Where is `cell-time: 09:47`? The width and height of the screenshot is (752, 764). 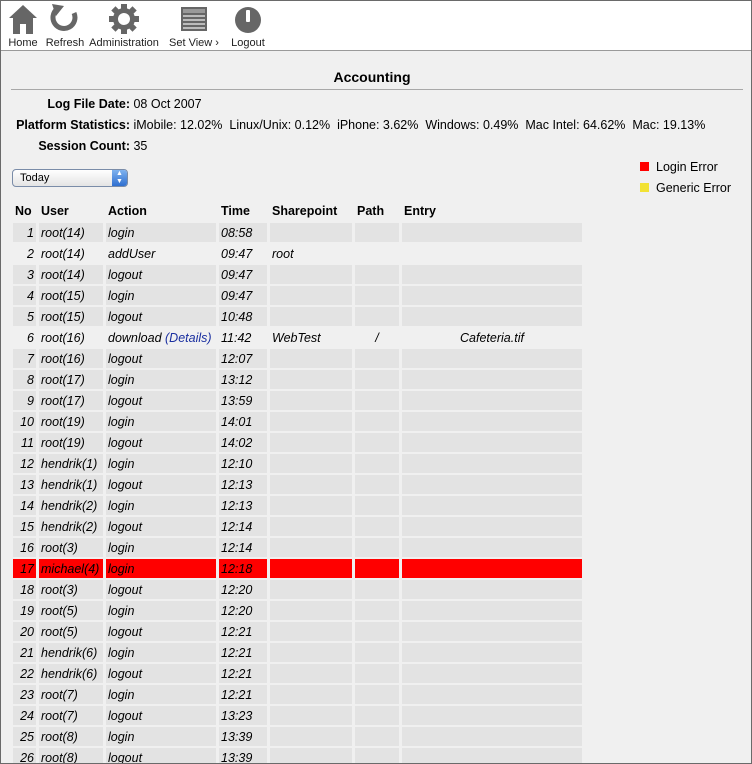
cell-time: 09:47 is located at coordinates (243, 274).